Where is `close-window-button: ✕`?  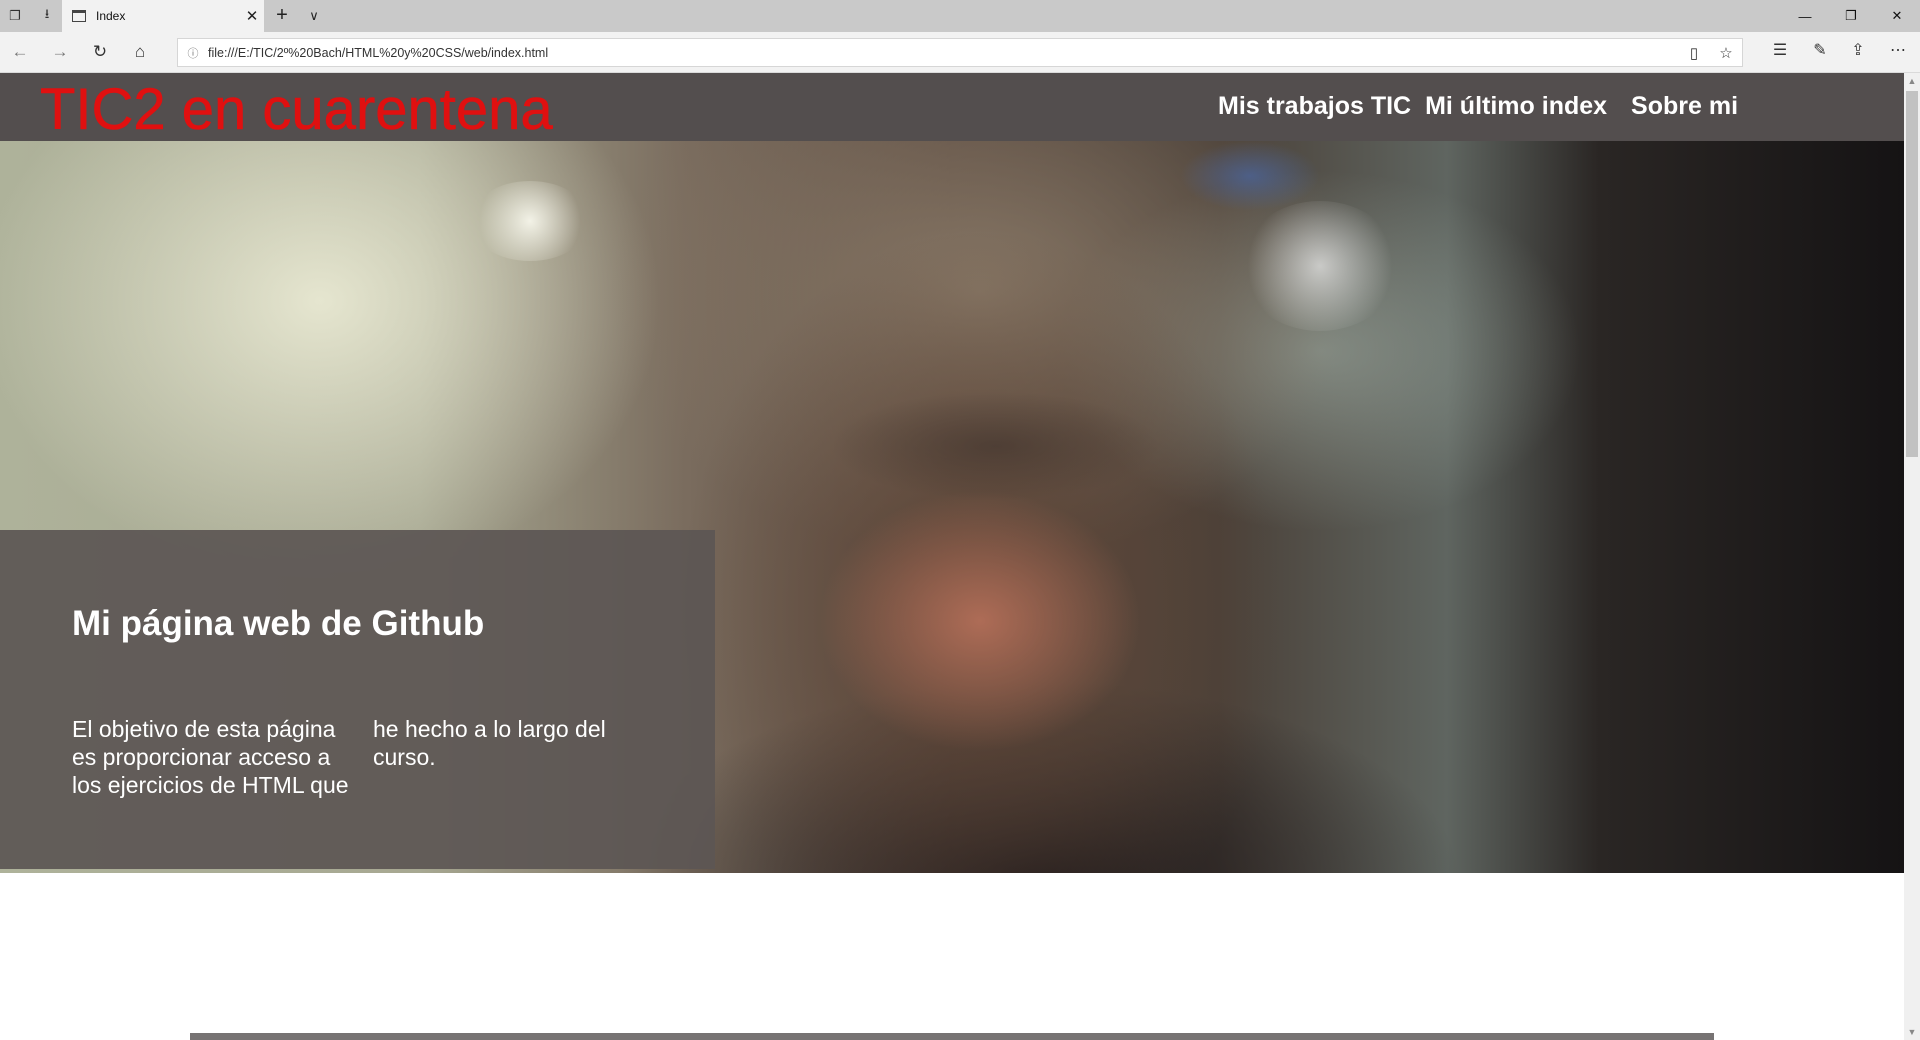
close-window-button: ✕ is located at coordinates (1897, 16).